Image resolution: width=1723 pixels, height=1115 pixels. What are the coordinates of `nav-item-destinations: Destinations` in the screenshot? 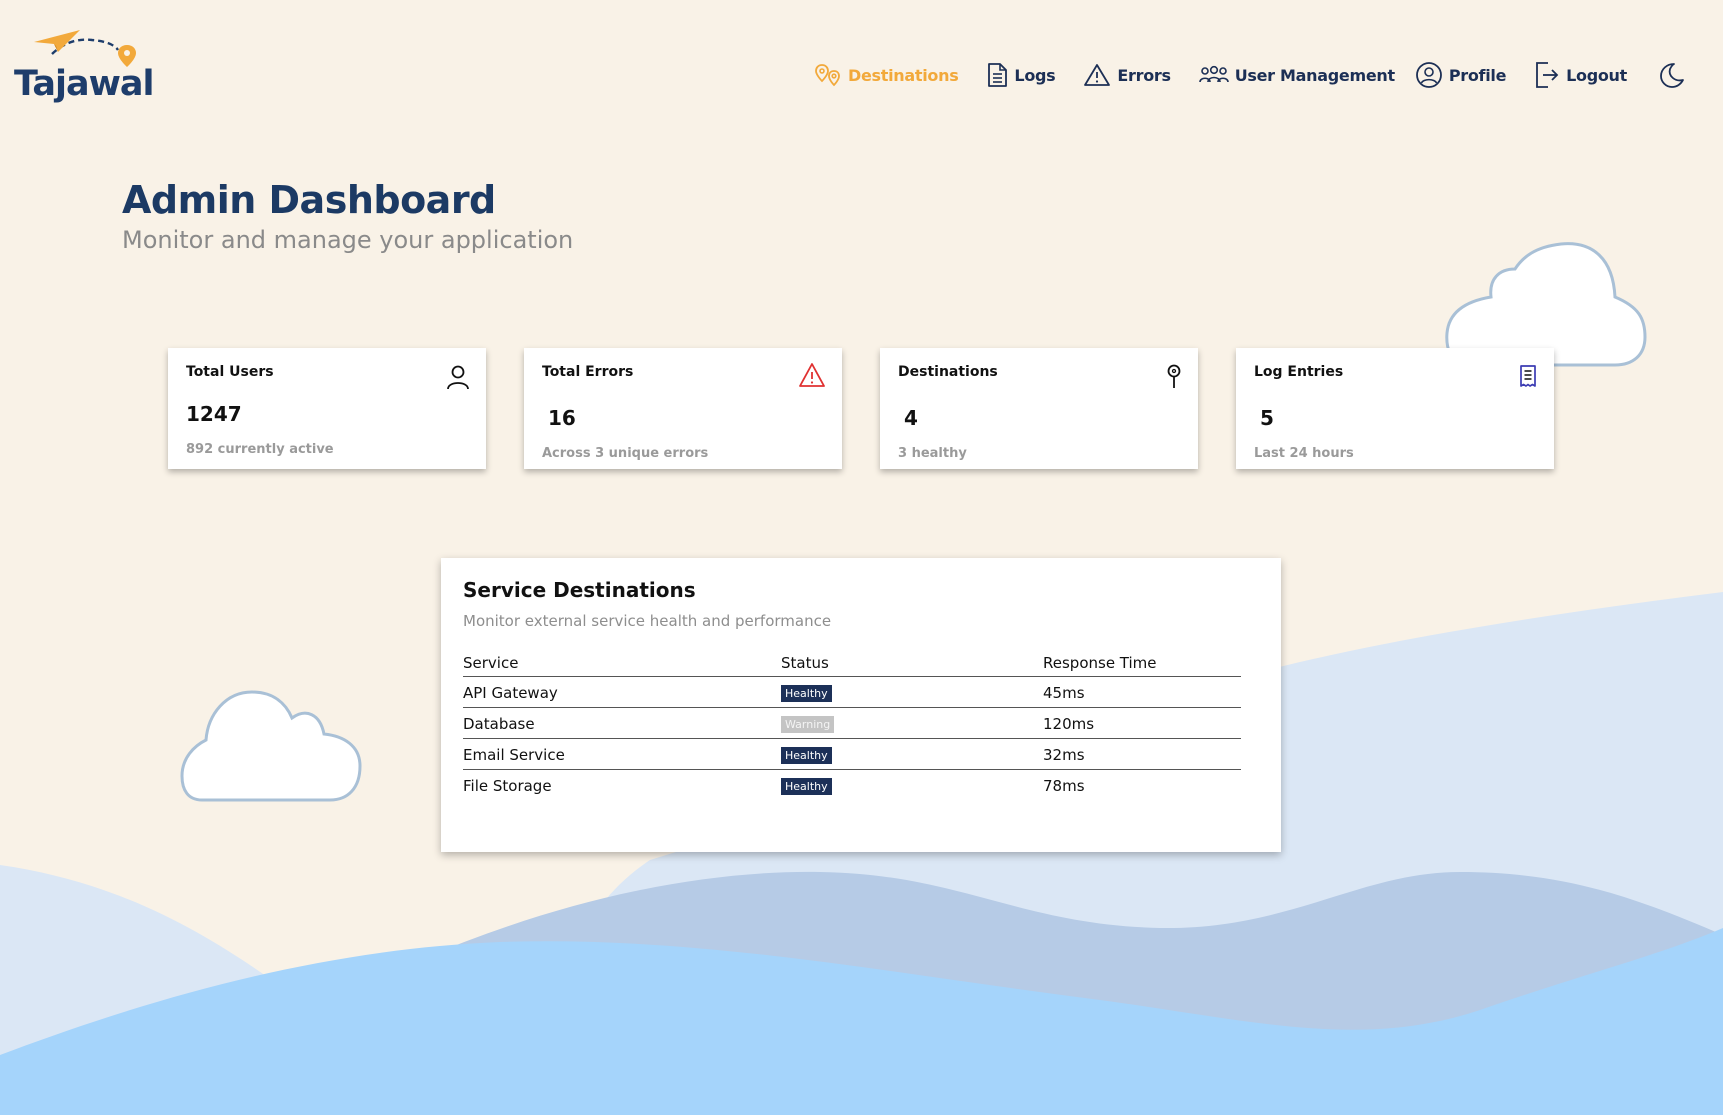 It's located at (886, 75).